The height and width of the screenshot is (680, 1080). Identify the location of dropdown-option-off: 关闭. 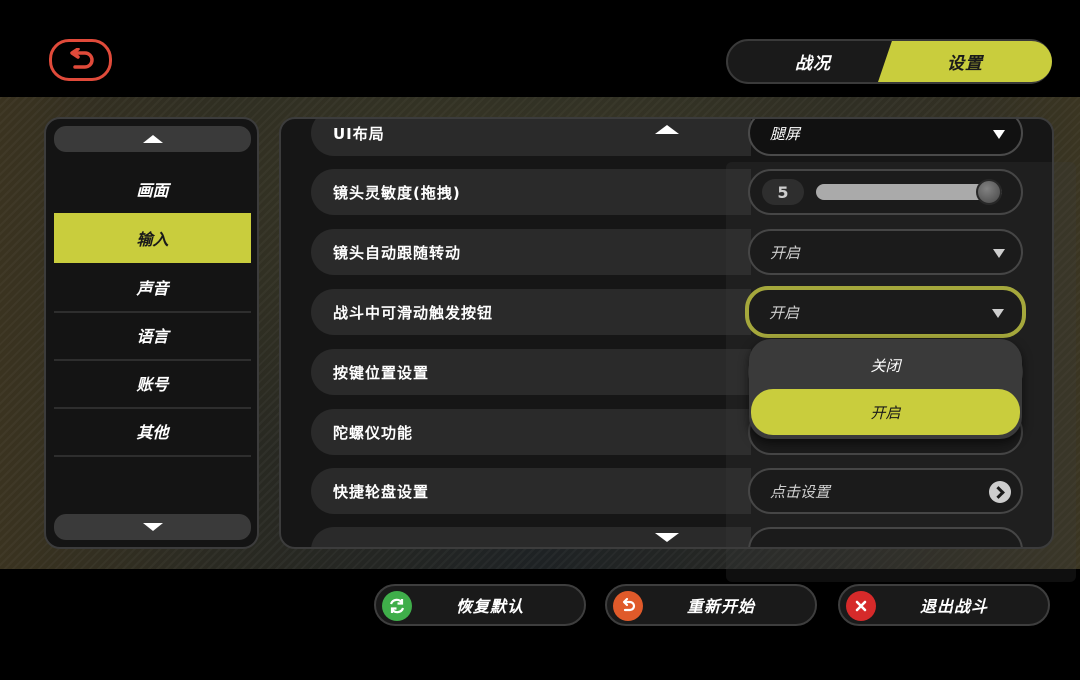
(885, 365).